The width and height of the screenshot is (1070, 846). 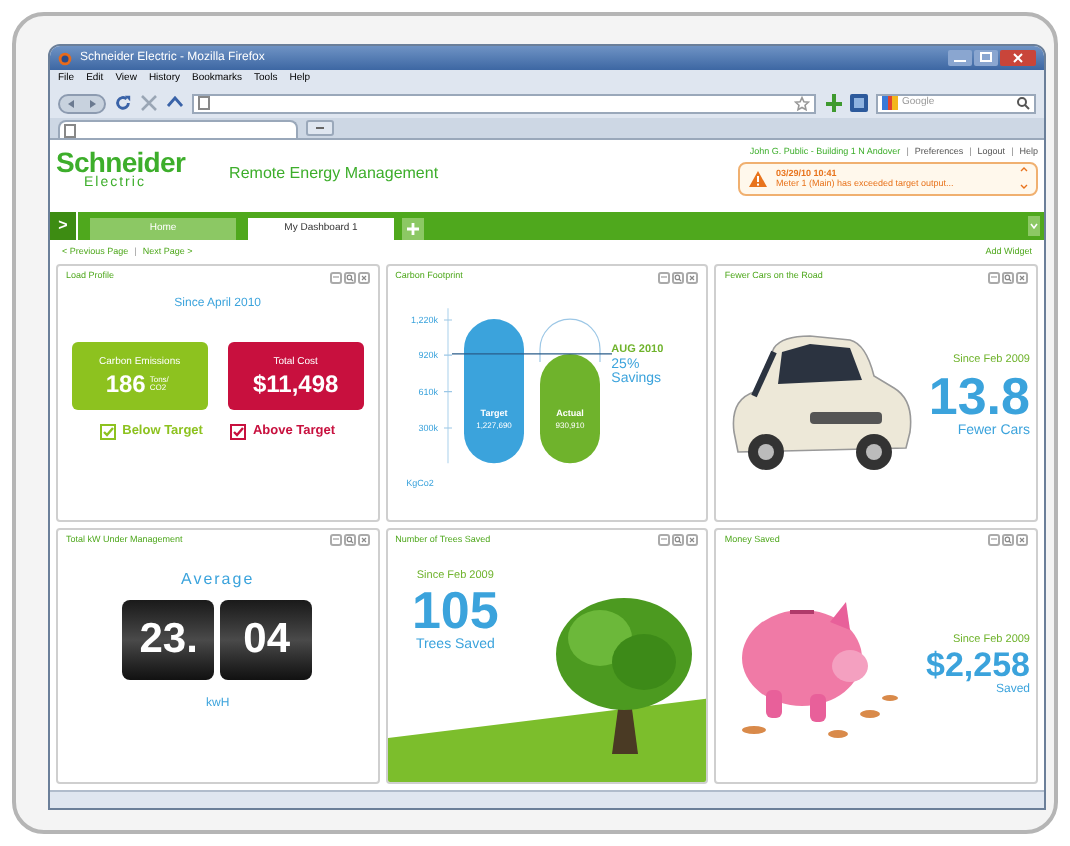 I want to click on average-label: Average, so click(x=218, y=579).